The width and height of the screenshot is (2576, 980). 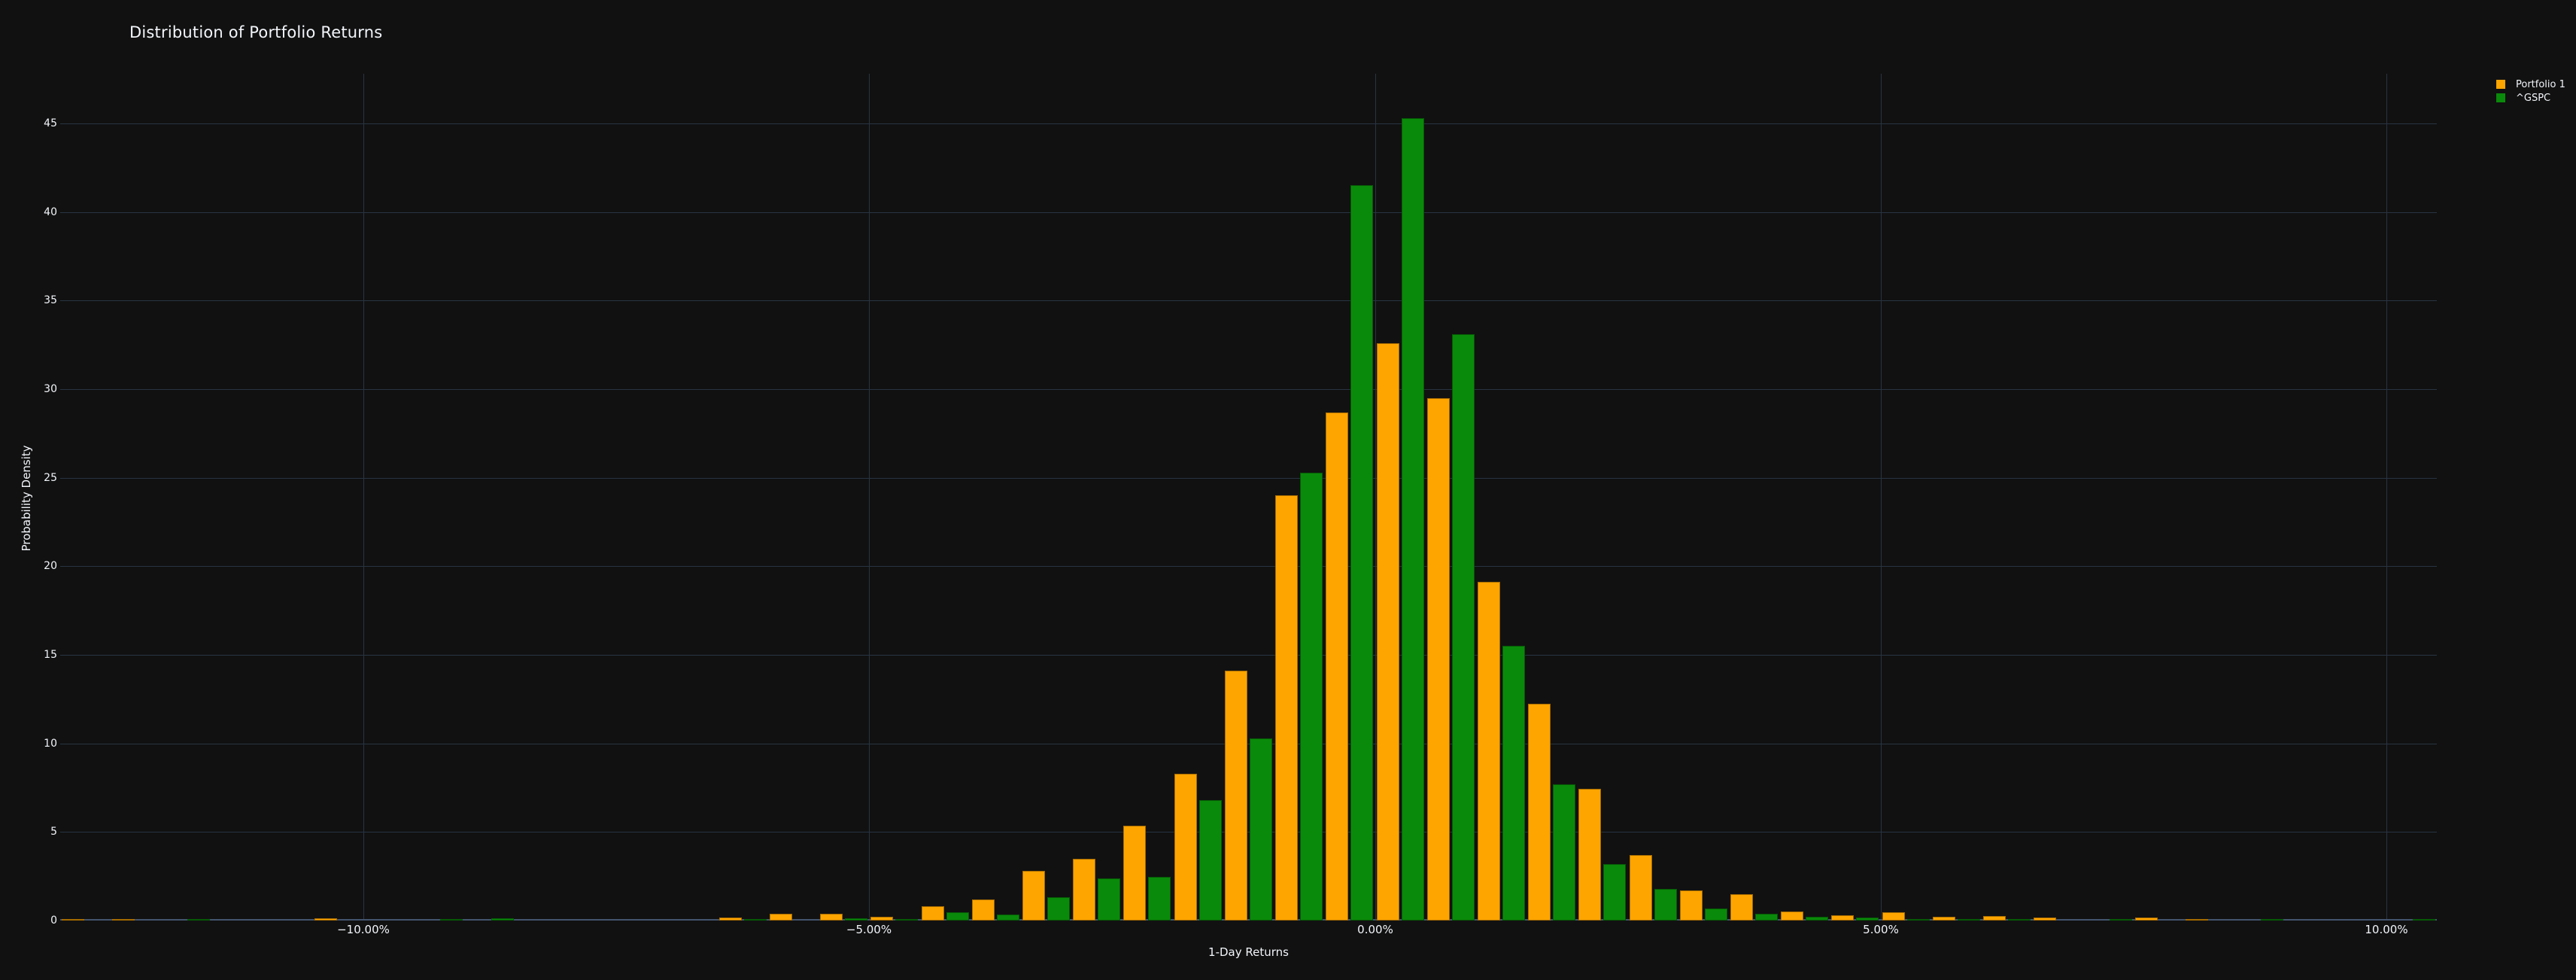 I want to click on y-tick-label: 40, so click(x=51, y=212).